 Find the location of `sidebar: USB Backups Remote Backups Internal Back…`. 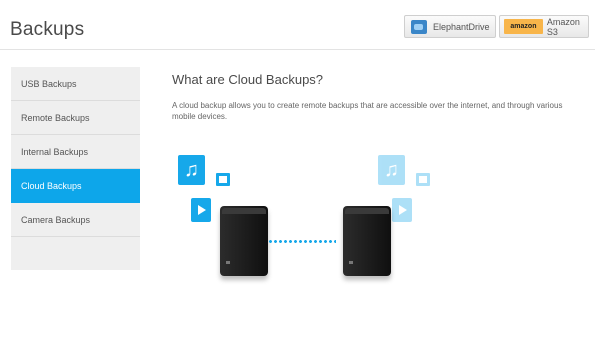

sidebar: USB Backups Remote Backups Internal Back… is located at coordinates (75, 168).